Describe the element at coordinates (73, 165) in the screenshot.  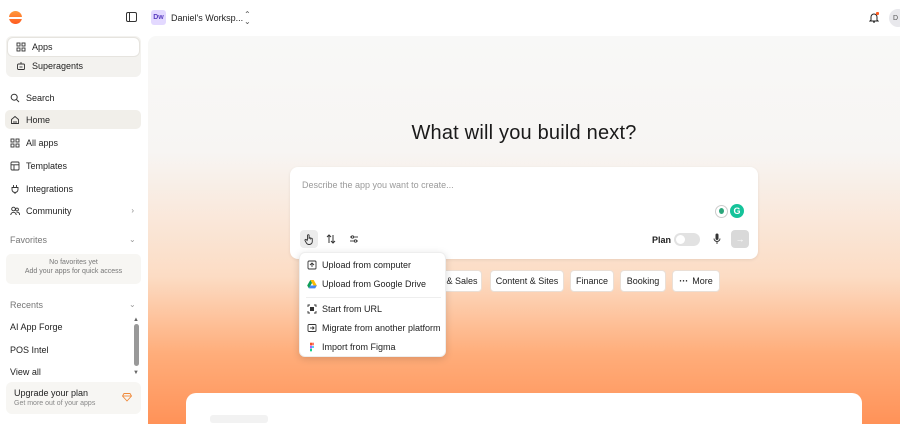
I see `sidebar-item-templates: Templates` at that location.